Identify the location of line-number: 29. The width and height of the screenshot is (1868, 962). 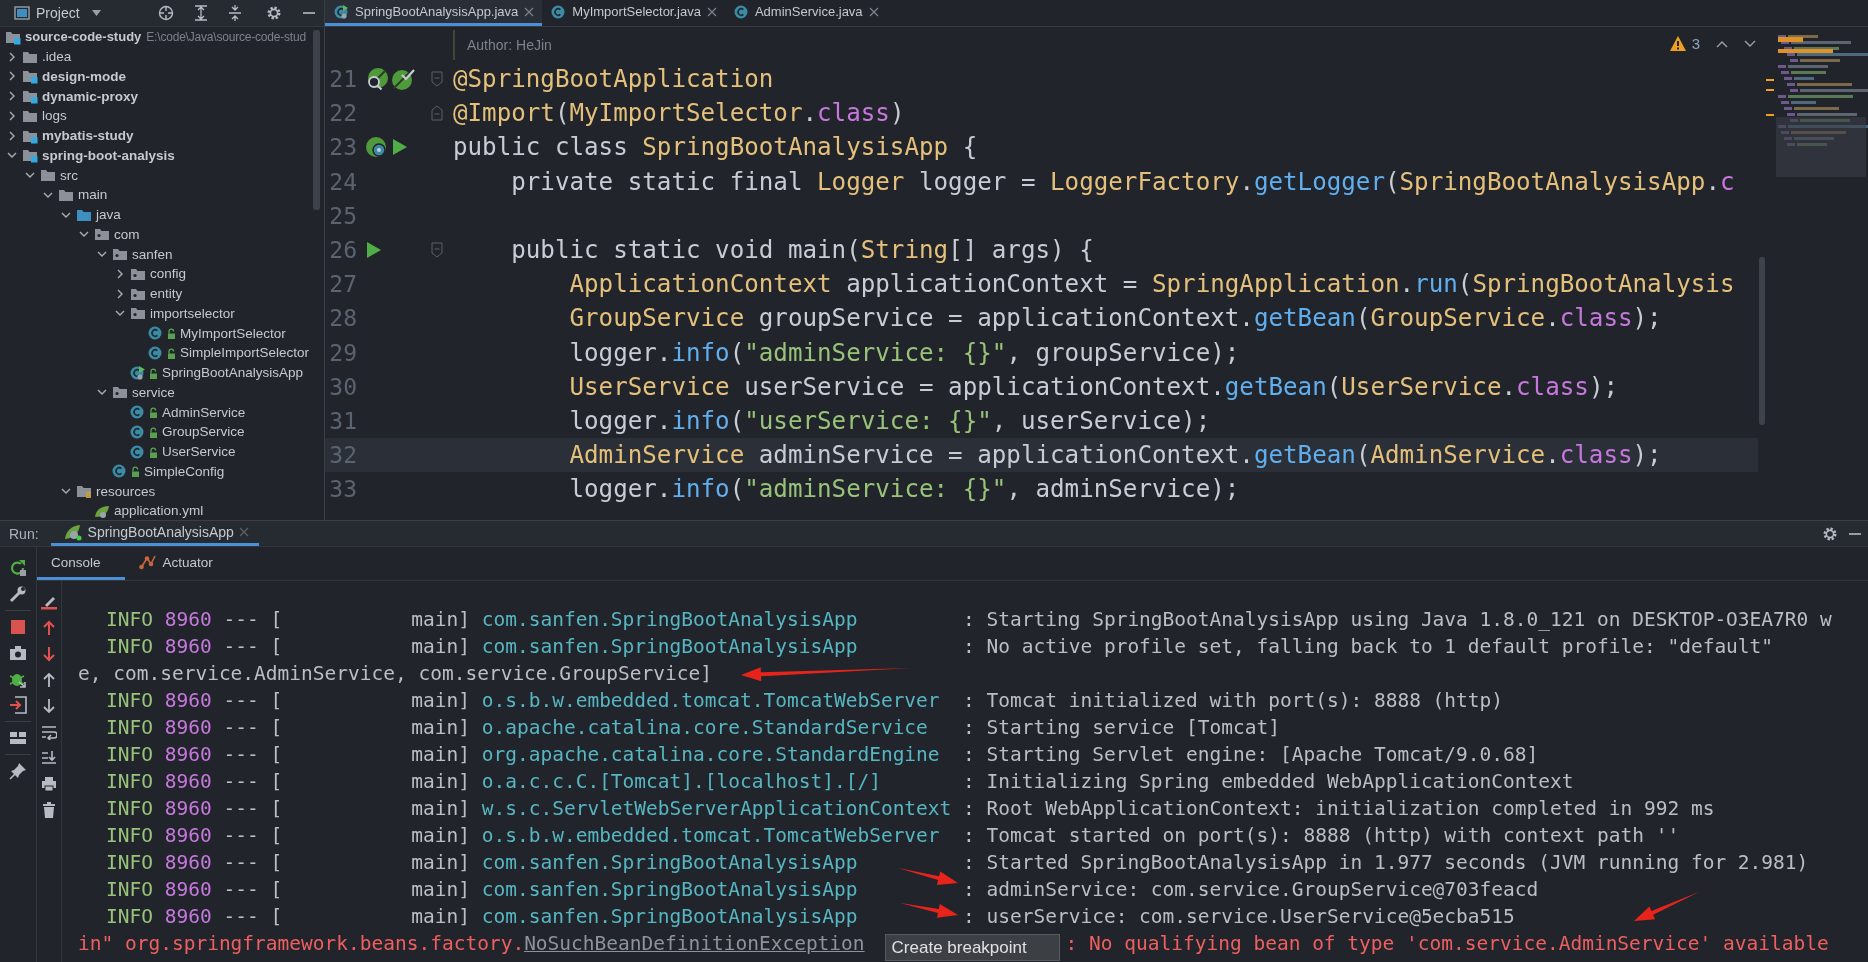
(342, 352).